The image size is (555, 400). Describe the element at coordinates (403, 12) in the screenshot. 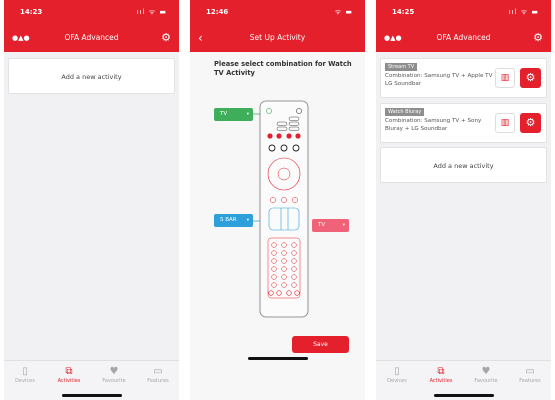

I see `status-time: 14:25` at that location.